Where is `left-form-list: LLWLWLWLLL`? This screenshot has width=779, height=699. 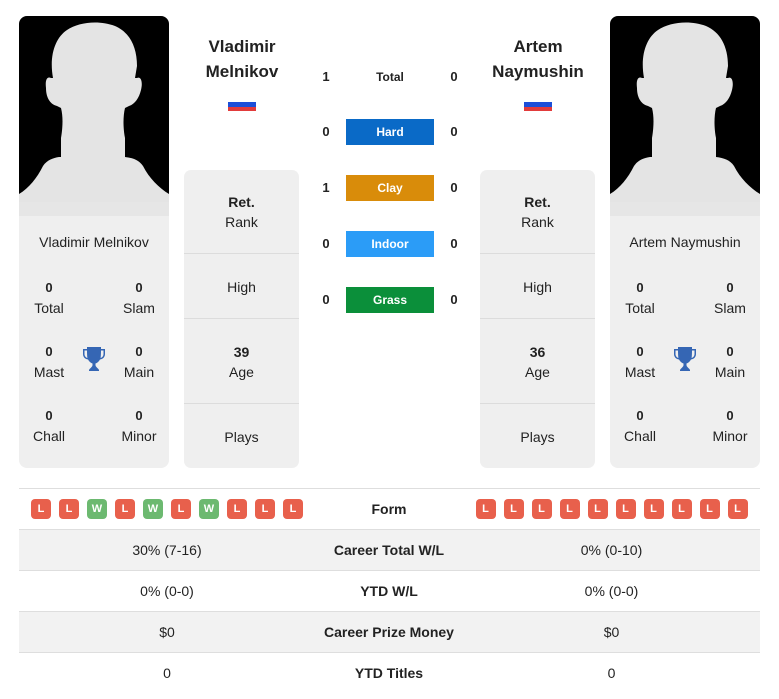 left-form-list: LLWLWLWLLL is located at coordinates (167, 509).